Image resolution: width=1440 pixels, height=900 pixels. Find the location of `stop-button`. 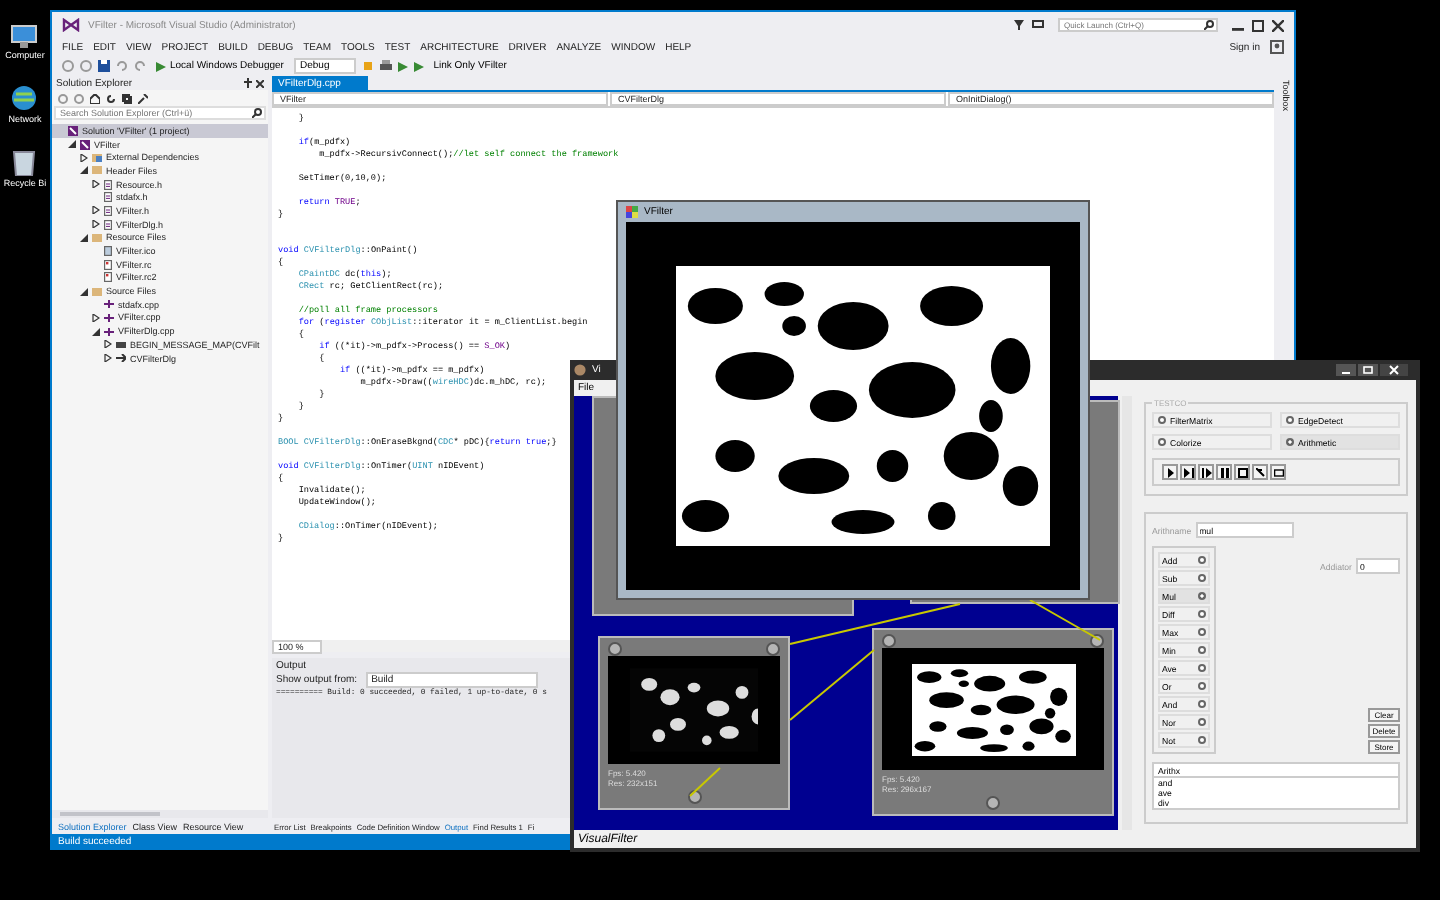

stop-button is located at coordinates (1242, 472).